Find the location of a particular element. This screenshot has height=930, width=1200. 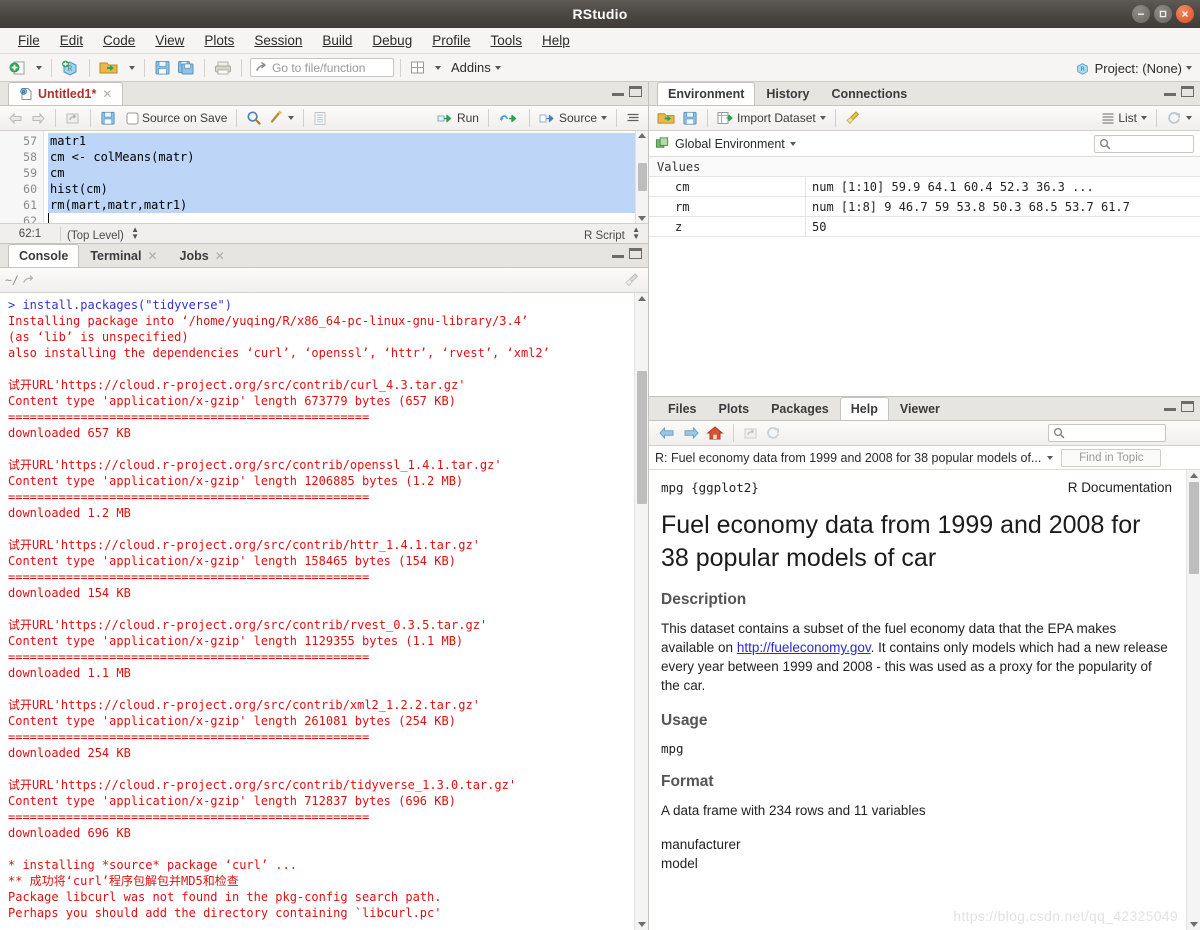

help-forward-button is located at coordinates (691, 433).